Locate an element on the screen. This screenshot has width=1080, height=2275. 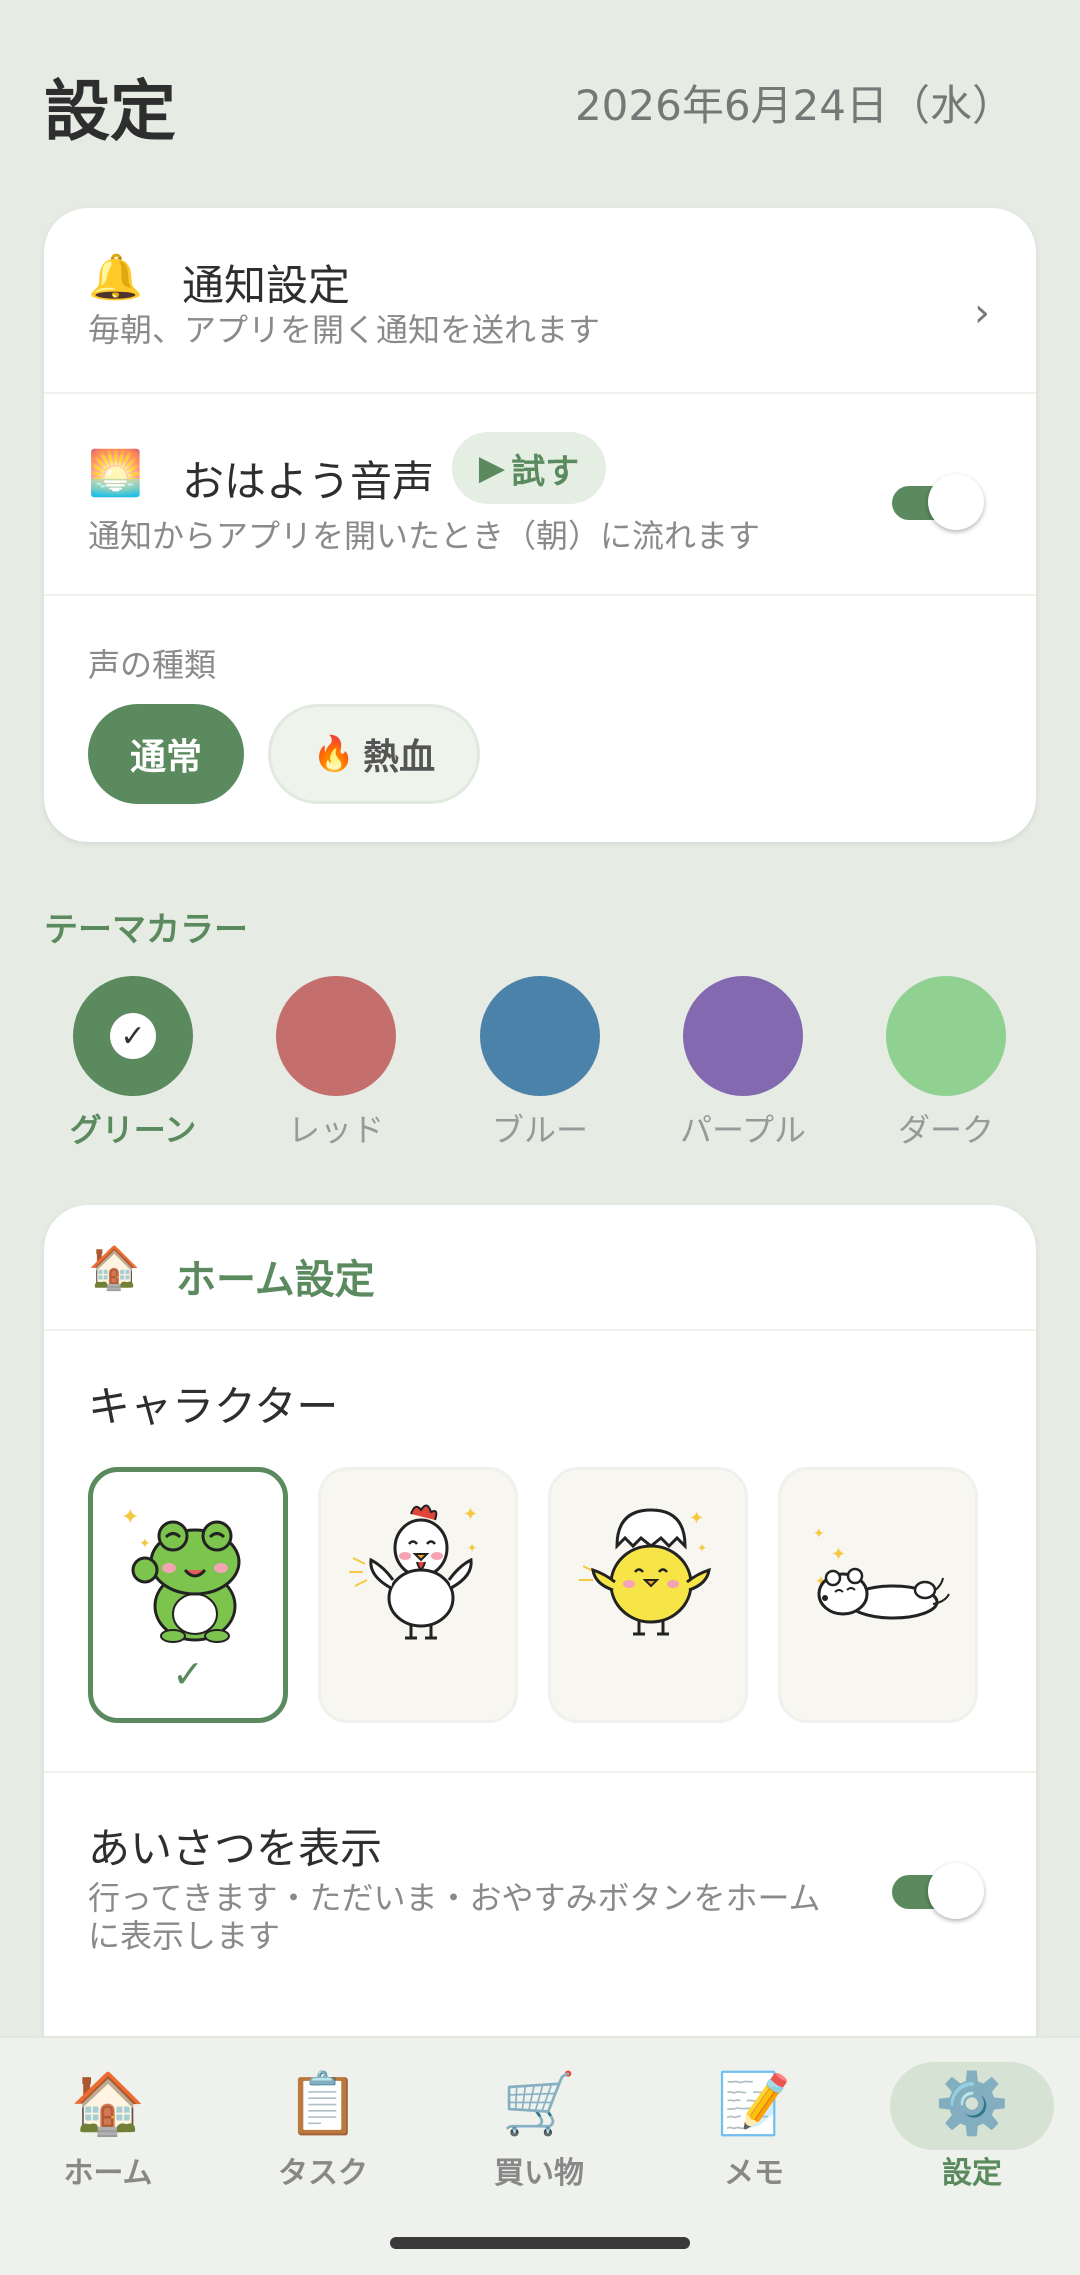
nav-item-home: 🏠 ホーム is located at coordinates (108, 2129).